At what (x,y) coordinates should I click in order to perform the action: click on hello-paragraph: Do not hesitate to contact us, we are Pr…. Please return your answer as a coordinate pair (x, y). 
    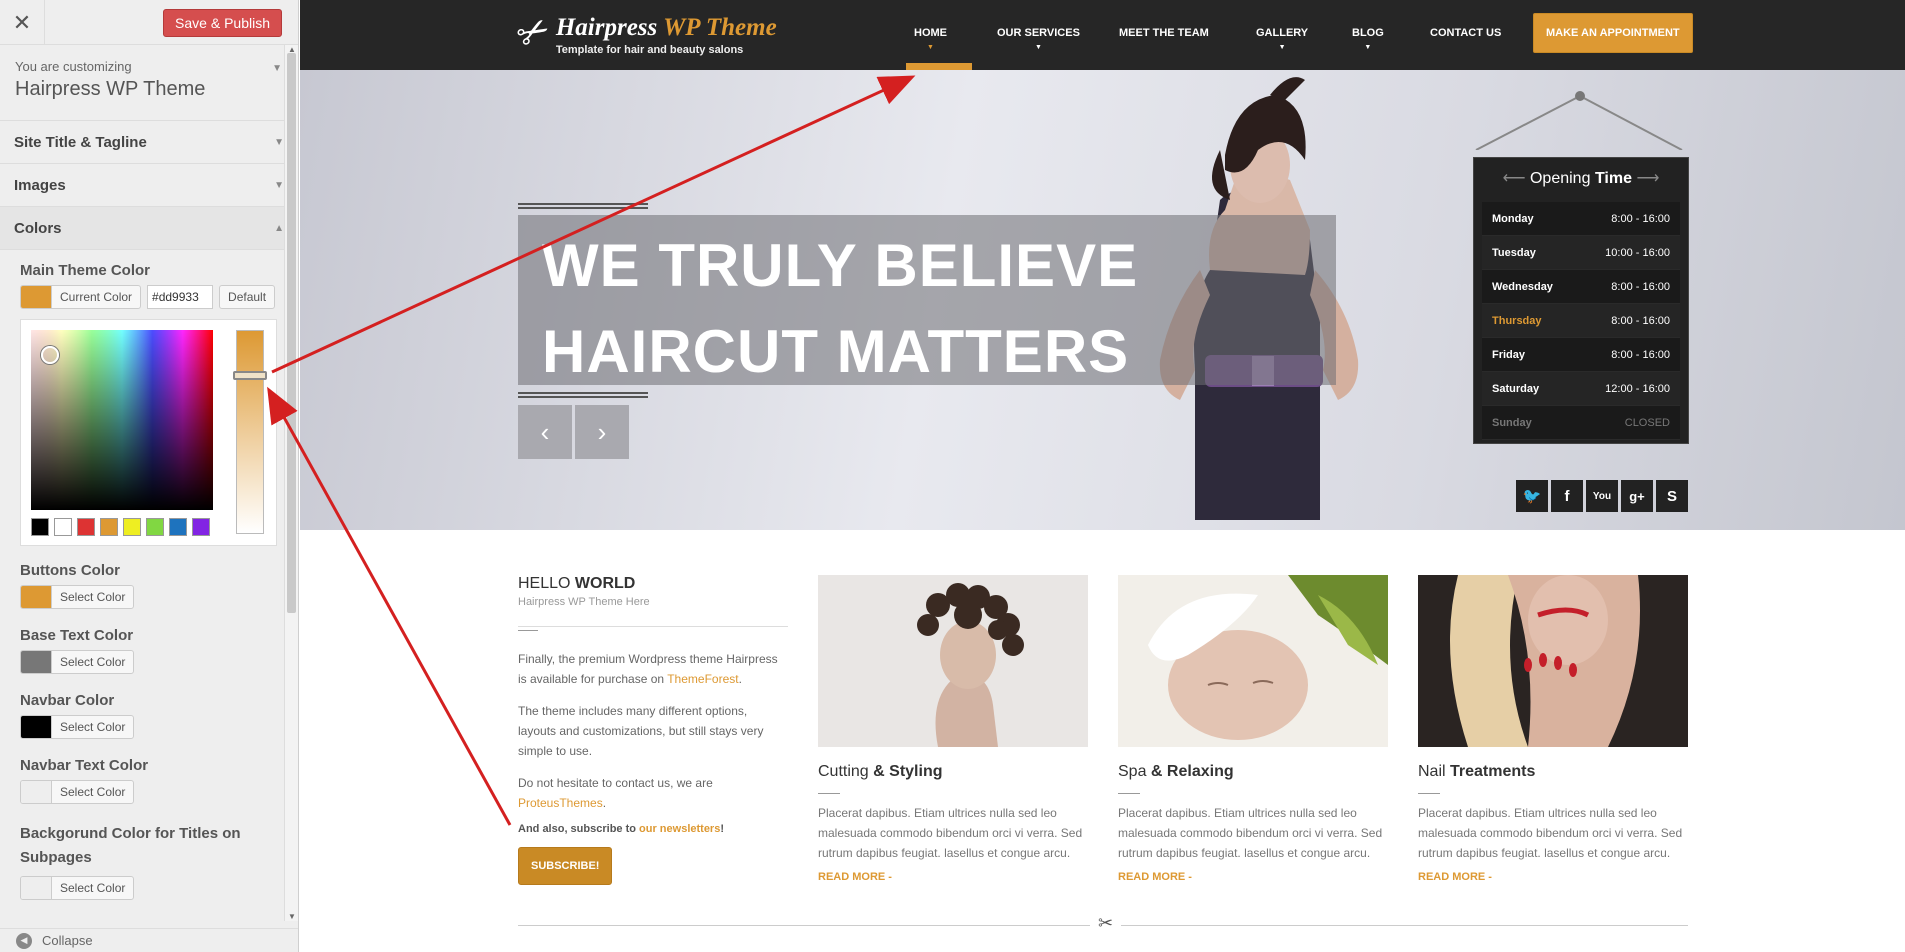
    Looking at the image, I should click on (615, 793).